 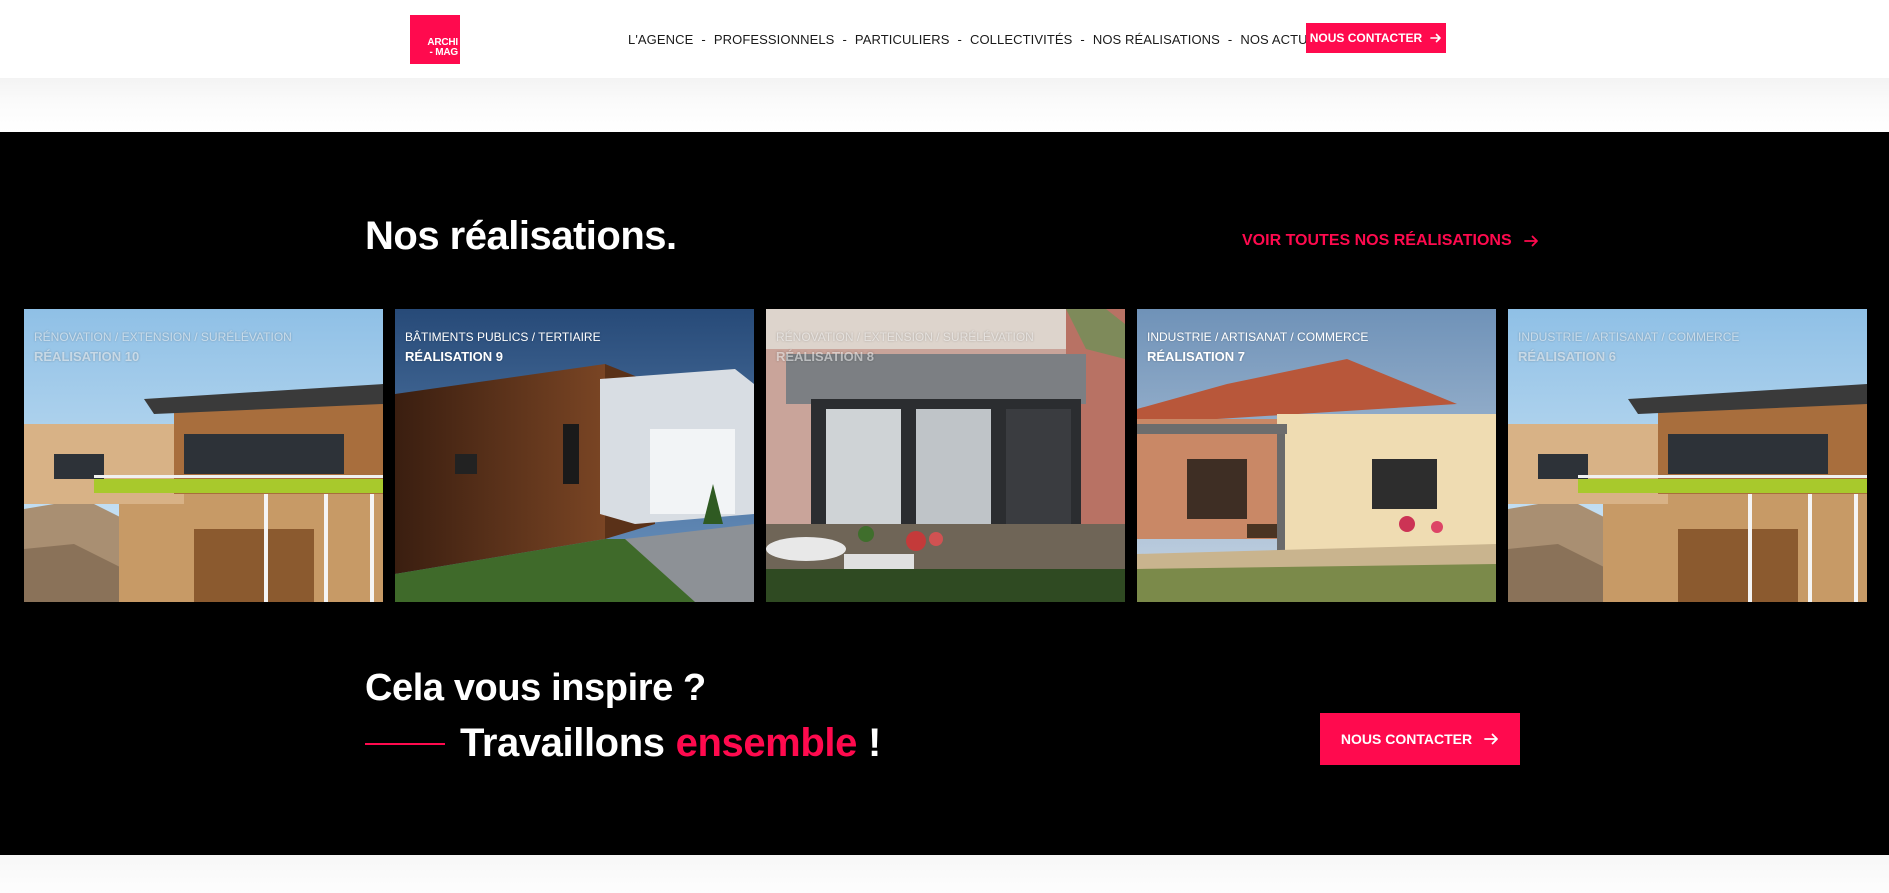 What do you see at coordinates (87, 356) in the screenshot?
I see `card-title: RÉALISATION 10` at bounding box center [87, 356].